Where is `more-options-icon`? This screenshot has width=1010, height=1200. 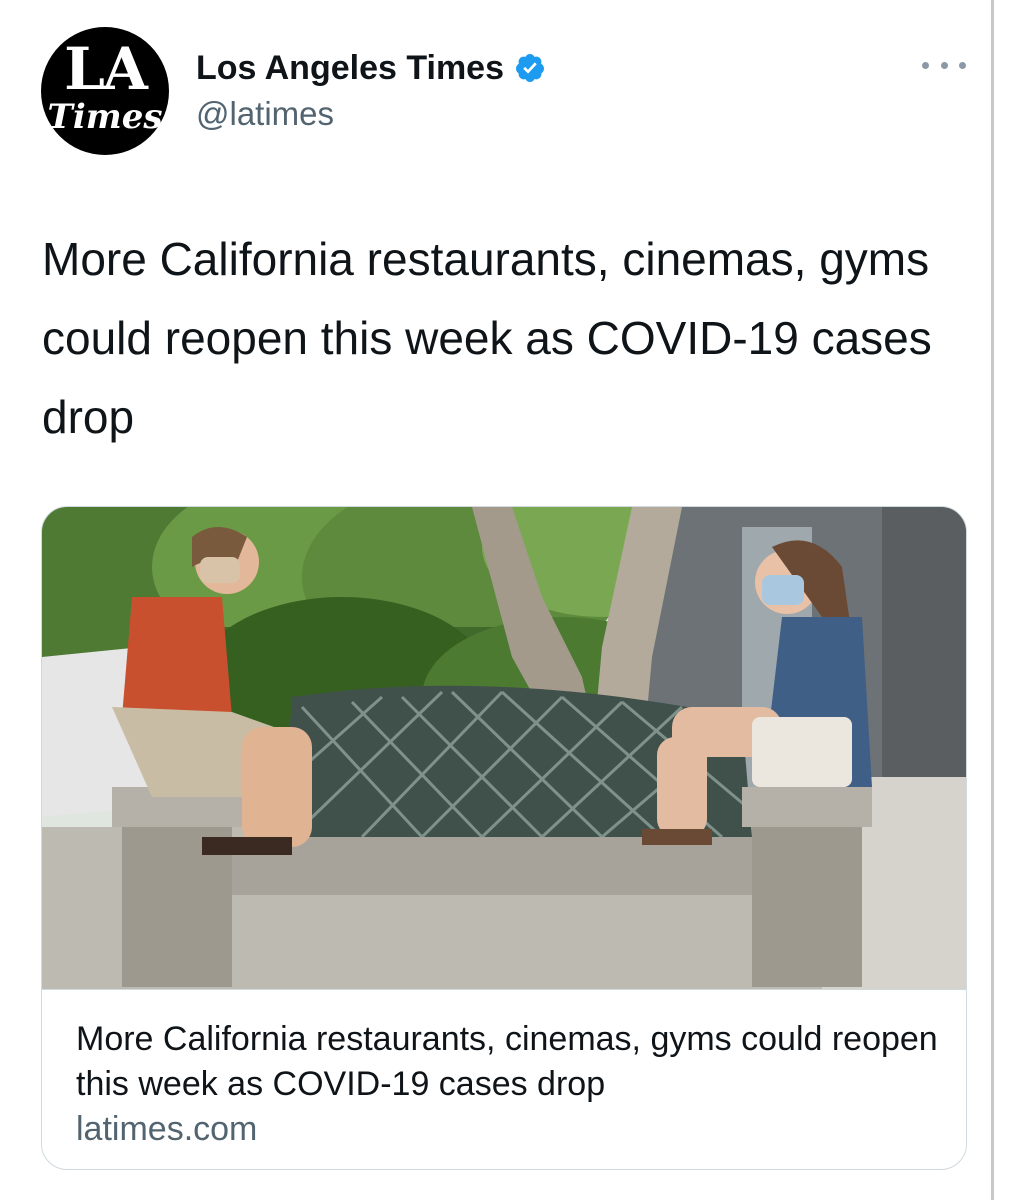
more-options-icon is located at coordinates (944, 65).